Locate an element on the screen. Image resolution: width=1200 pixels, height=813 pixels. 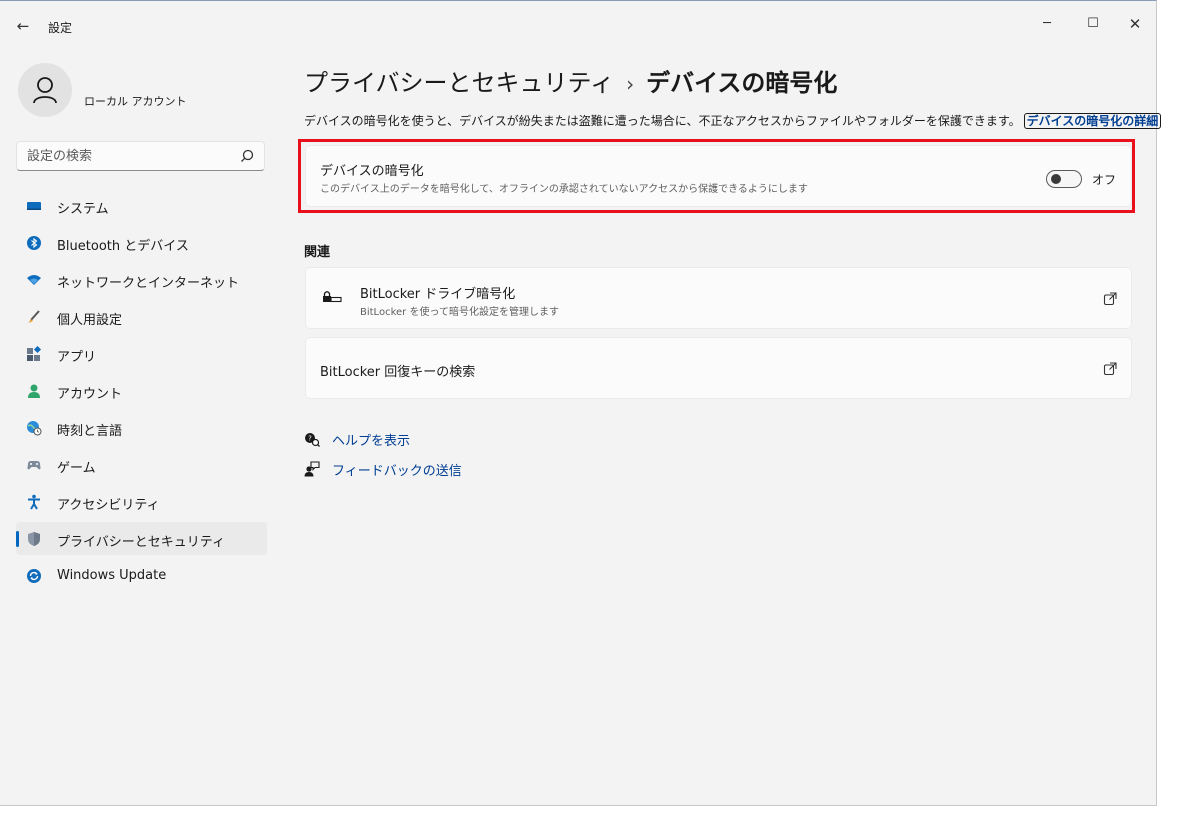
help-link: ? ヘルプを表示 is located at coordinates (357, 439).